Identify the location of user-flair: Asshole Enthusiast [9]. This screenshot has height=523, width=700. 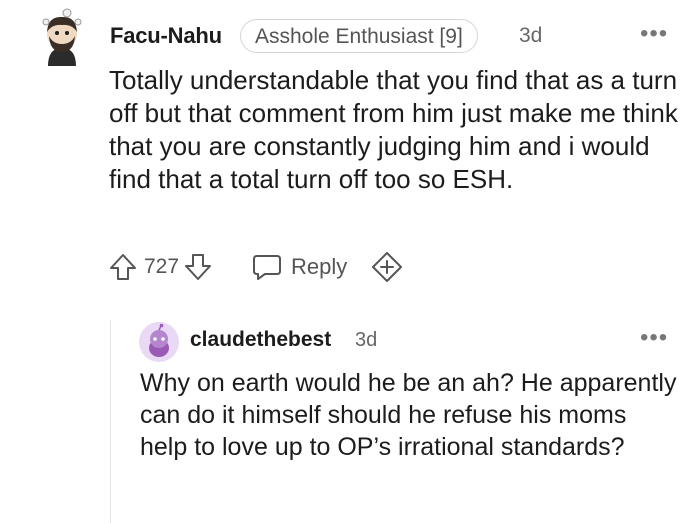
(359, 36).